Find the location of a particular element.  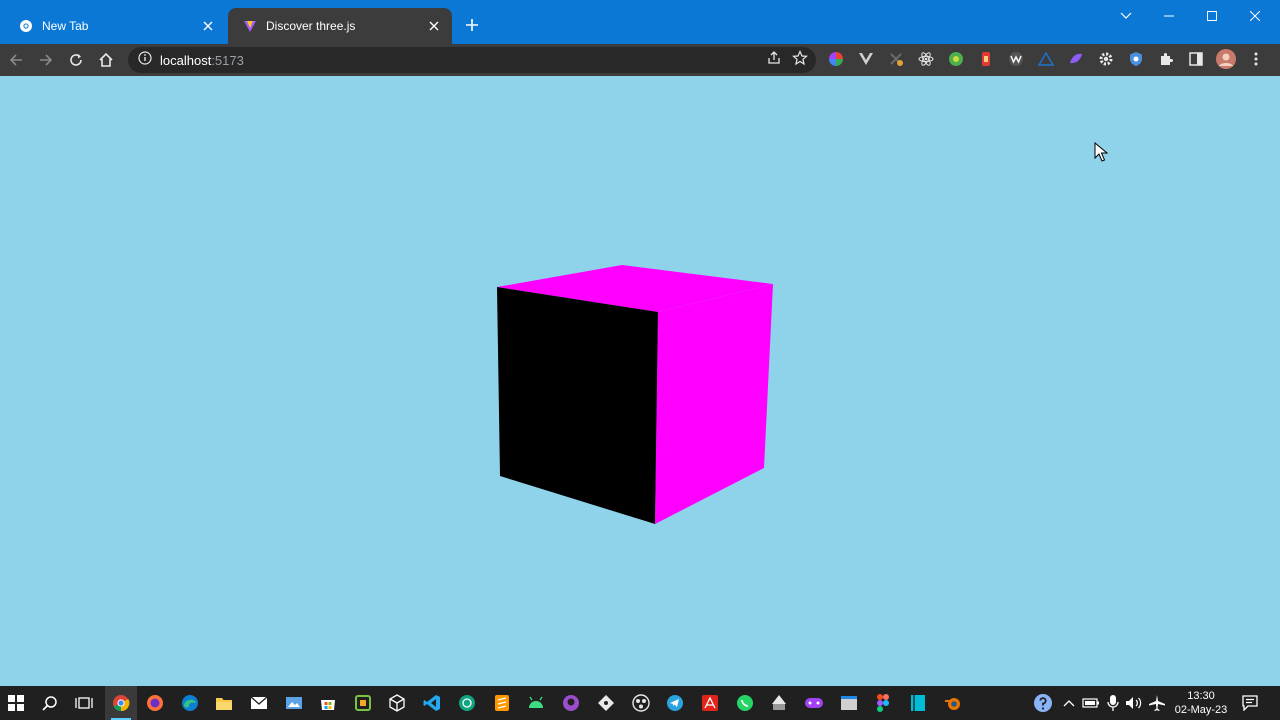

obs-taskbar-icon is located at coordinates (641, 703).